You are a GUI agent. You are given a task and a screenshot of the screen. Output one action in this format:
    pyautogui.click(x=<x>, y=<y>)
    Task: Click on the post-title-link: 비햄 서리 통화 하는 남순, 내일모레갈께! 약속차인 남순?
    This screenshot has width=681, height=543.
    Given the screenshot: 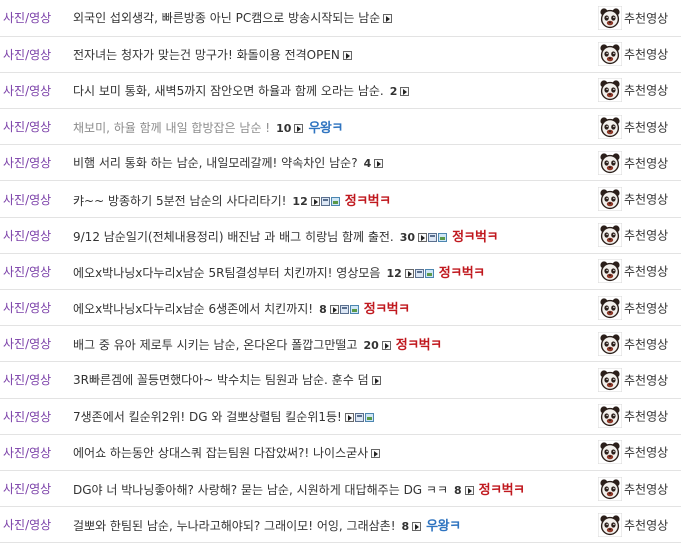 What is the action you would take?
    pyautogui.click(x=215, y=163)
    